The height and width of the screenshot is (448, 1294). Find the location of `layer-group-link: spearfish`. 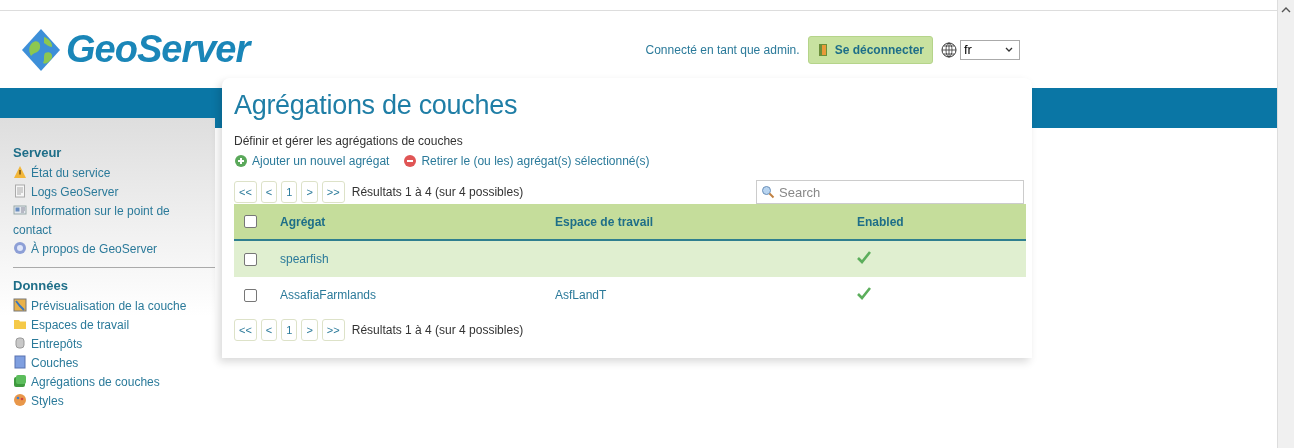

layer-group-link: spearfish is located at coordinates (304, 259).